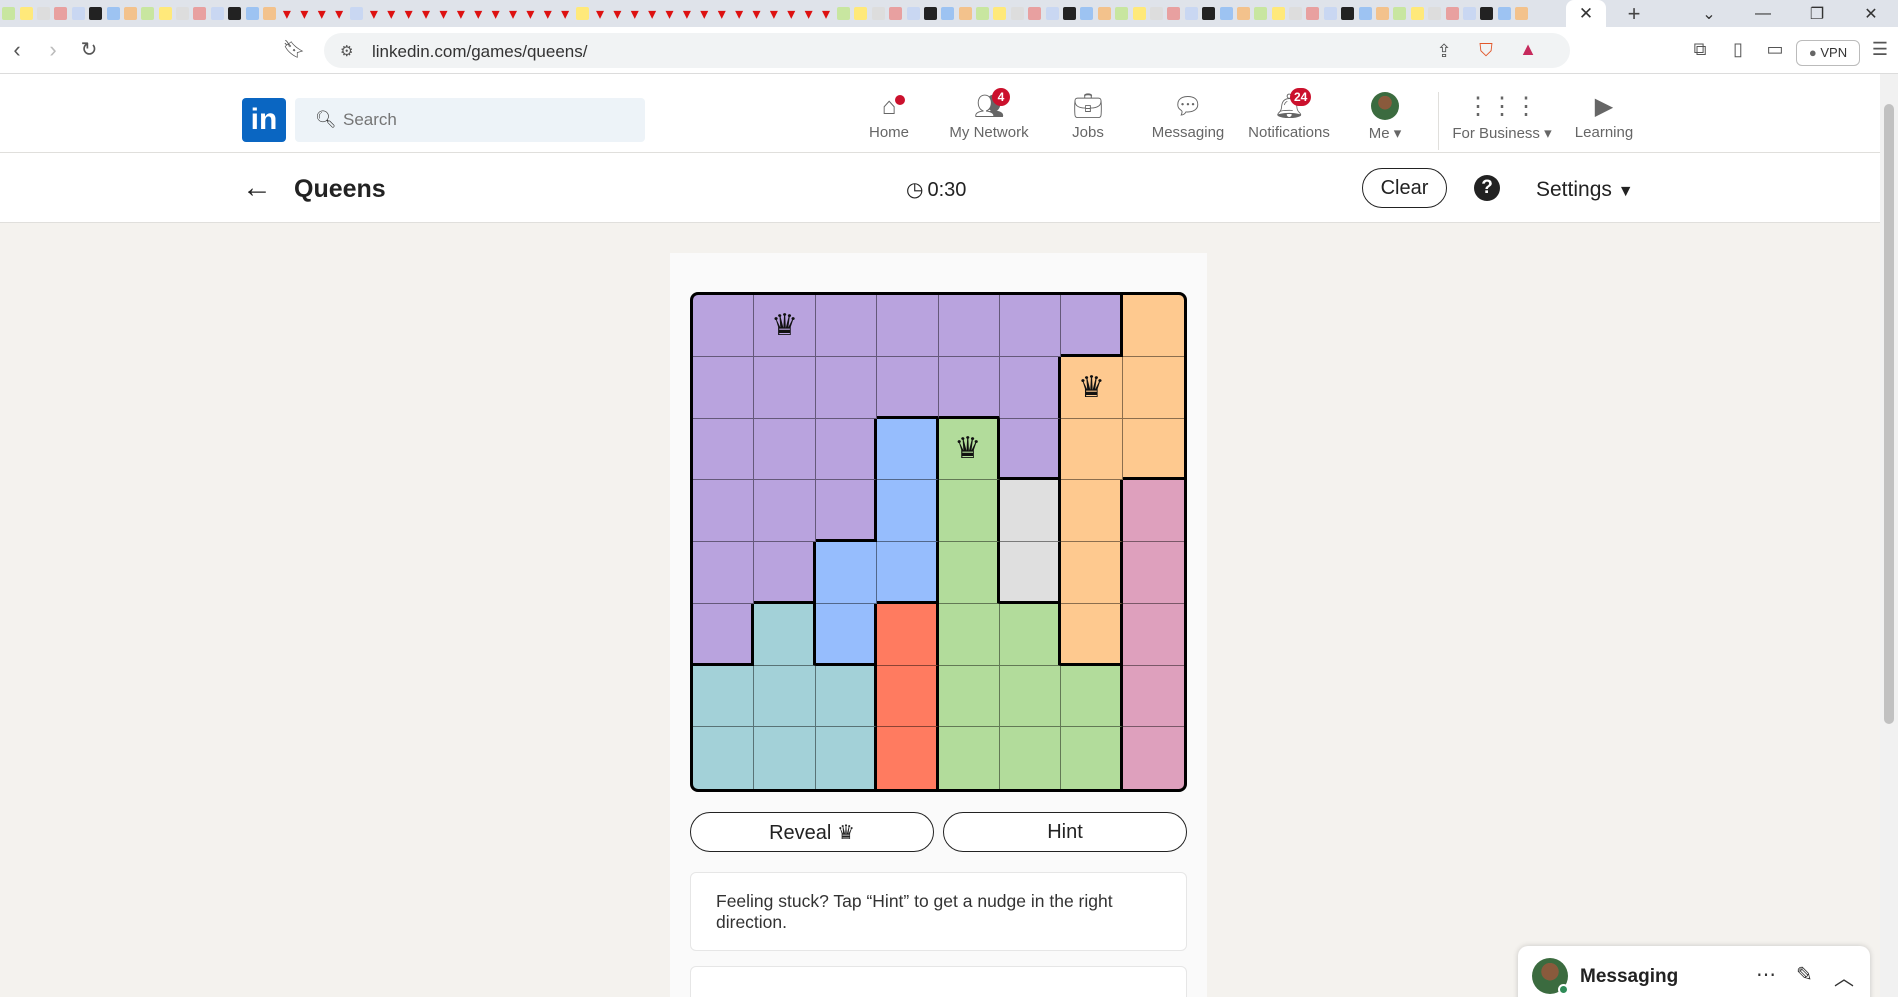  What do you see at coordinates (1289, 118) in the screenshot?
I see `nav-notifications: 🔔︎ 24 Notifications` at bounding box center [1289, 118].